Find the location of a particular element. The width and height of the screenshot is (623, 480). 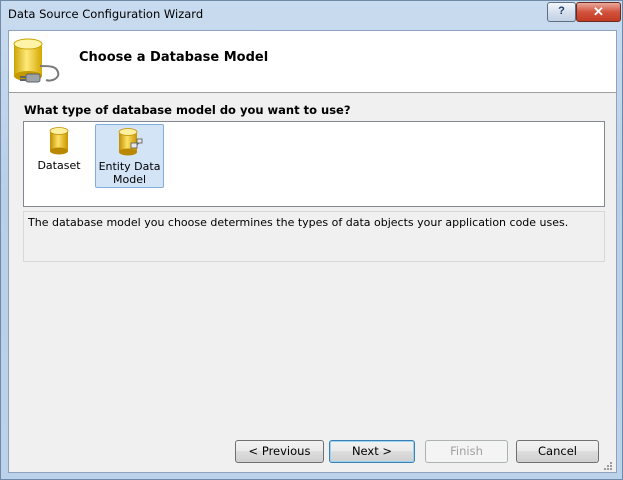

entity-database-icon is located at coordinates (130, 142).